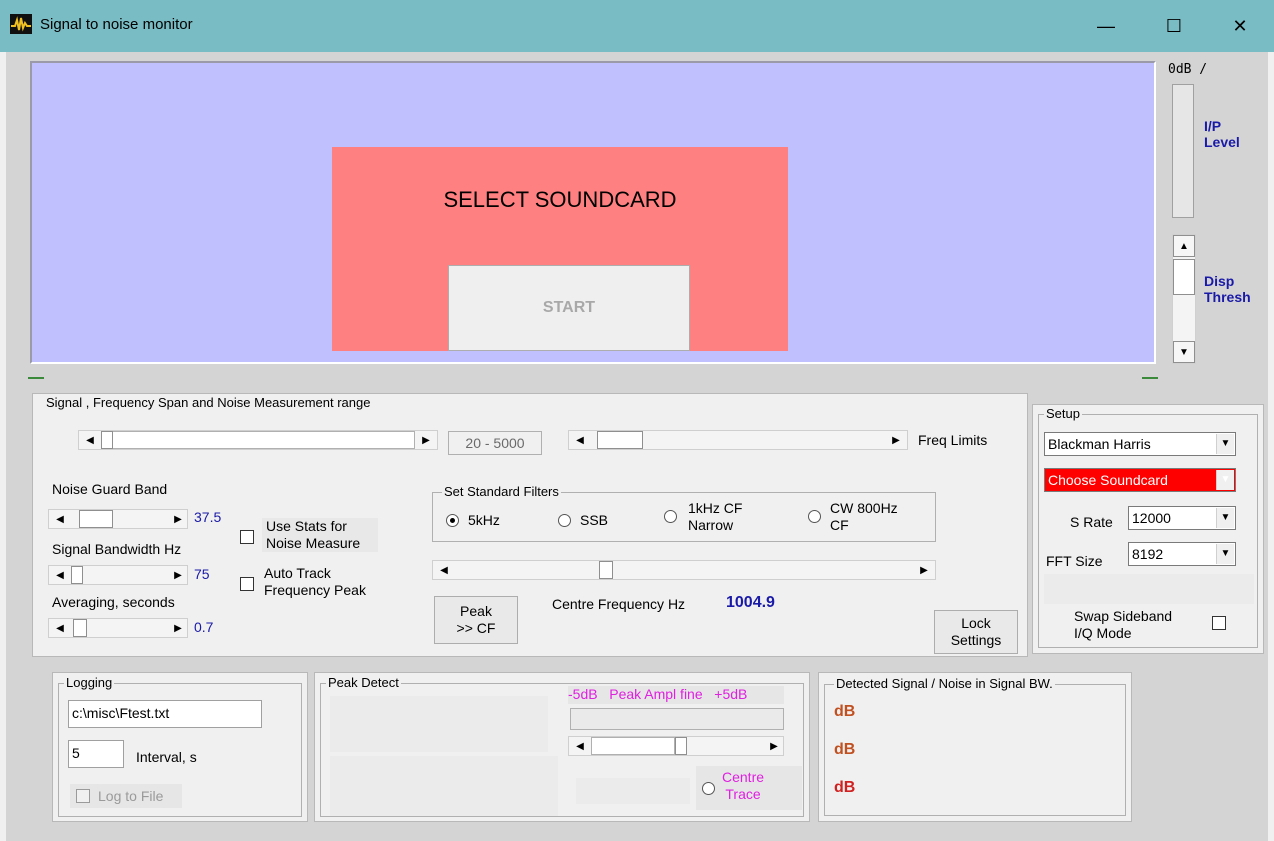 This screenshot has height=841, width=1274. Describe the element at coordinates (247, 584) in the screenshot. I see `auto-track-checkbox` at that location.